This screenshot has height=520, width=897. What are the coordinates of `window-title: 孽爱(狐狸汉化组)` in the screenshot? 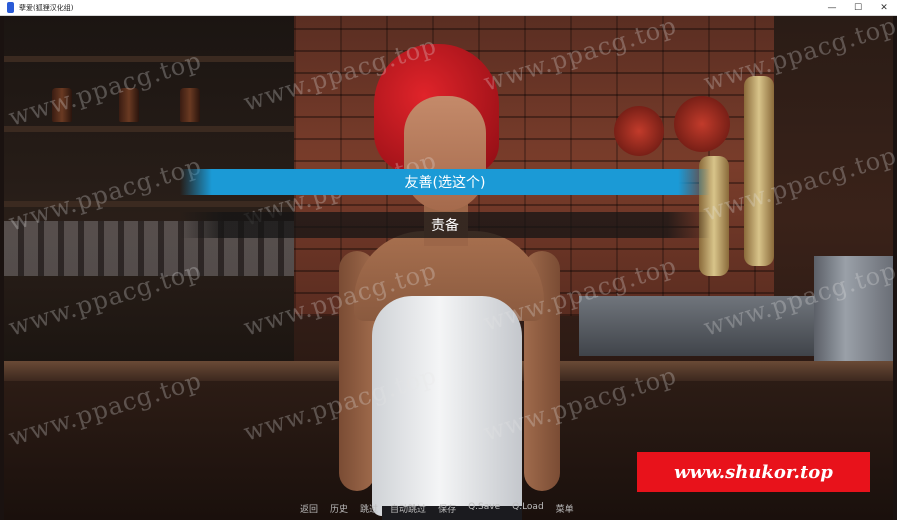 It's located at (46, 7).